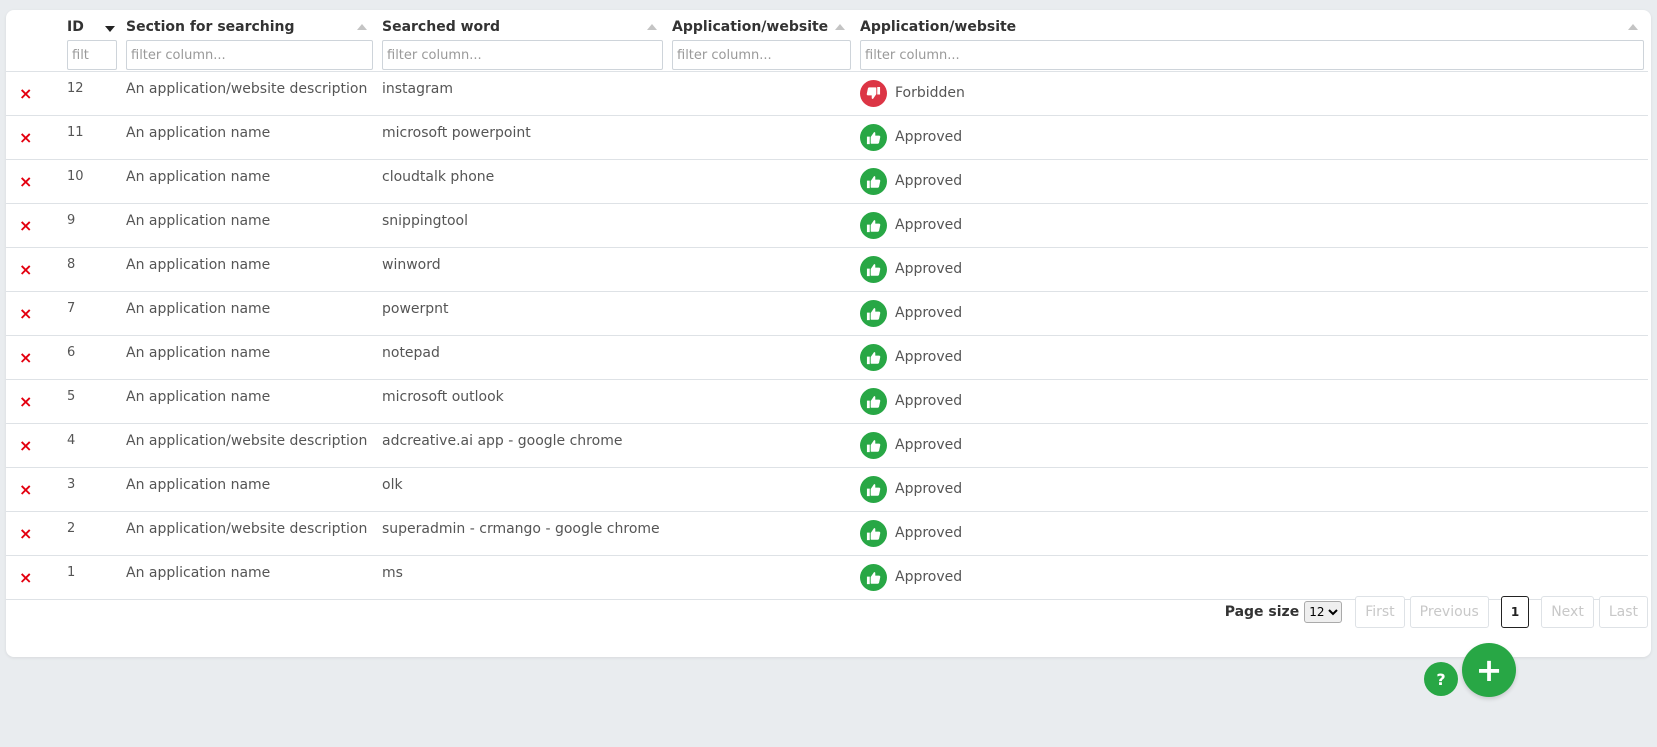 This screenshot has width=1657, height=747. Describe the element at coordinates (1623, 612) in the screenshot. I see `last-page-button: Last` at that location.